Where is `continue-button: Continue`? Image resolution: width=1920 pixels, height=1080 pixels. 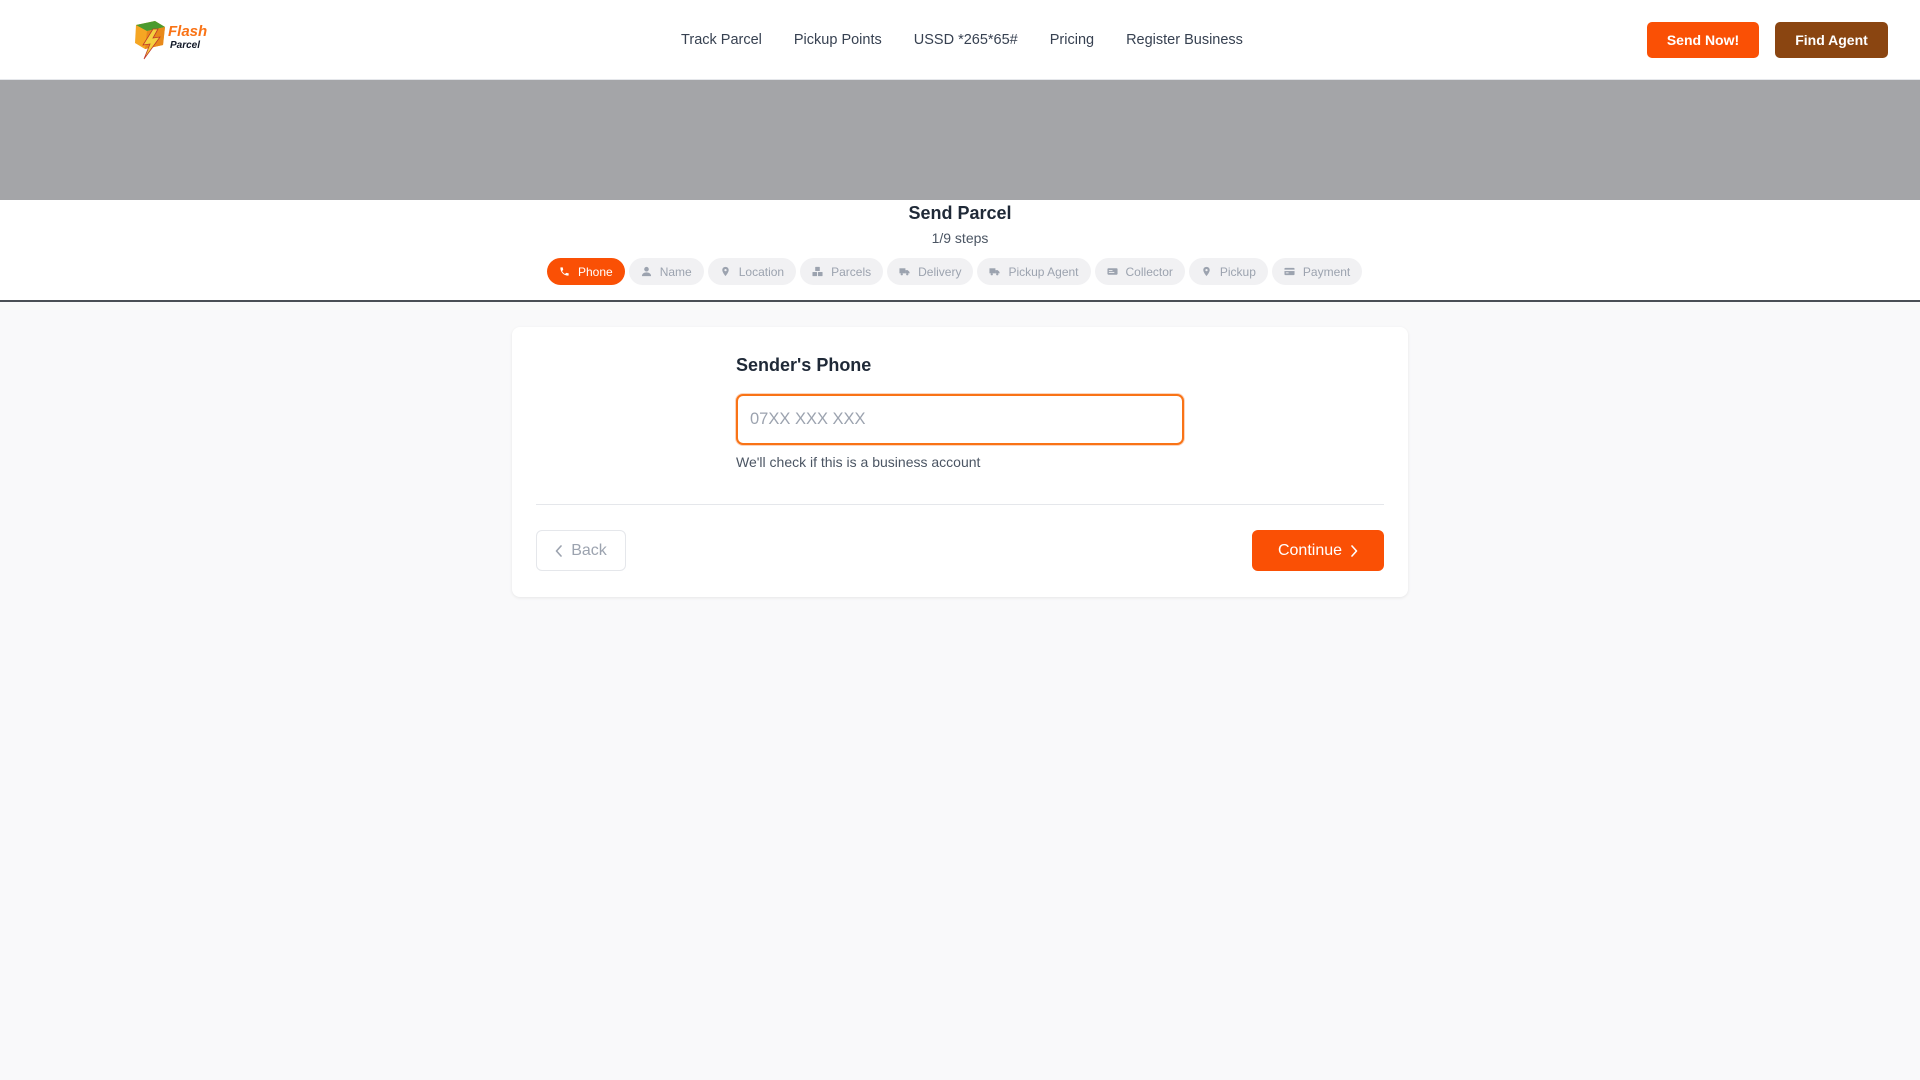
continue-button: Continue is located at coordinates (1318, 550).